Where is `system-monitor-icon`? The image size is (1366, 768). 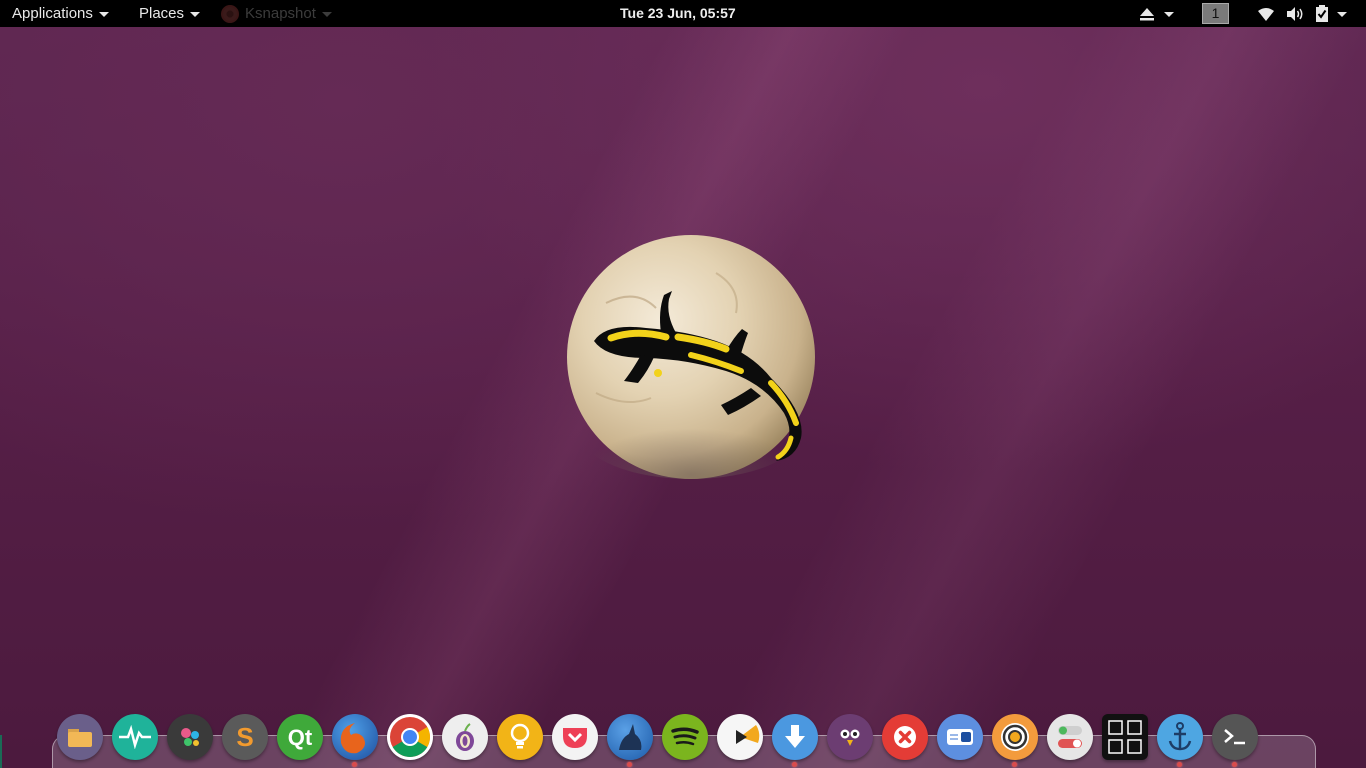 system-monitor-icon is located at coordinates (135, 737).